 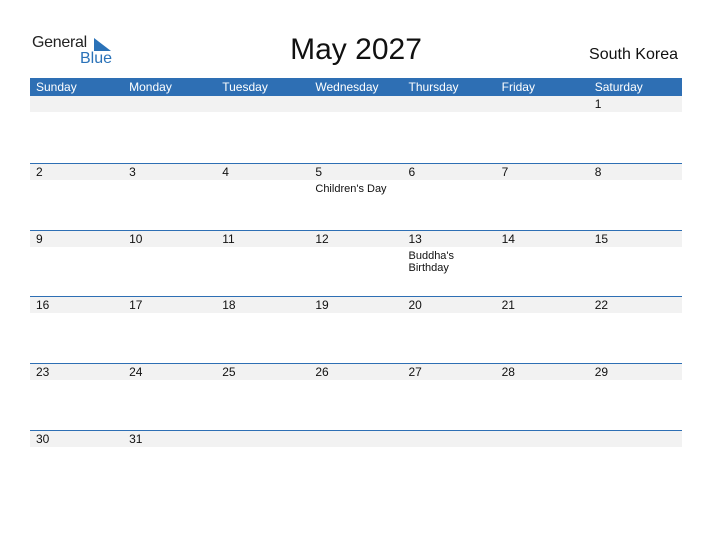 I want to click on day-number: 31, so click(x=170, y=439).